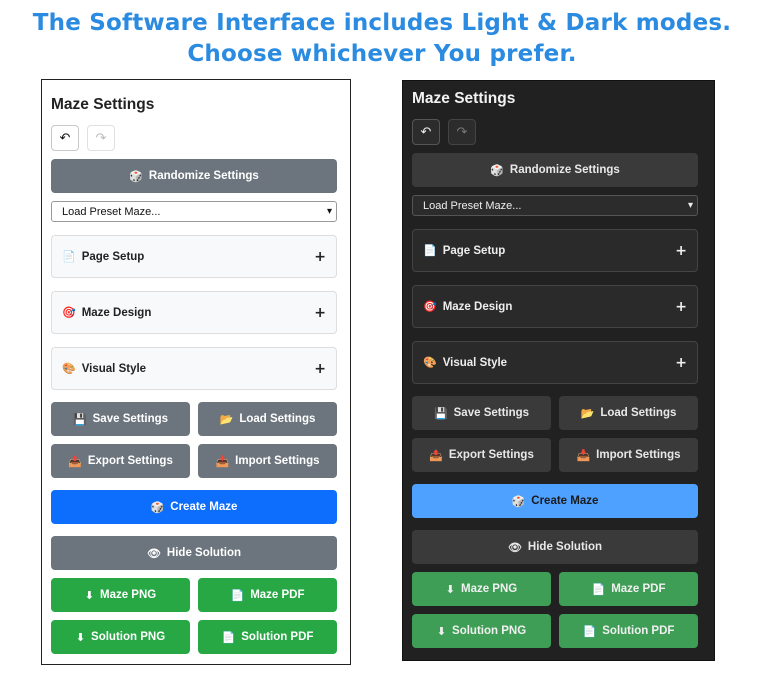  Describe the element at coordinates (69, 368) in the screenshot. I see `palette-icon: 🎨` at that location.